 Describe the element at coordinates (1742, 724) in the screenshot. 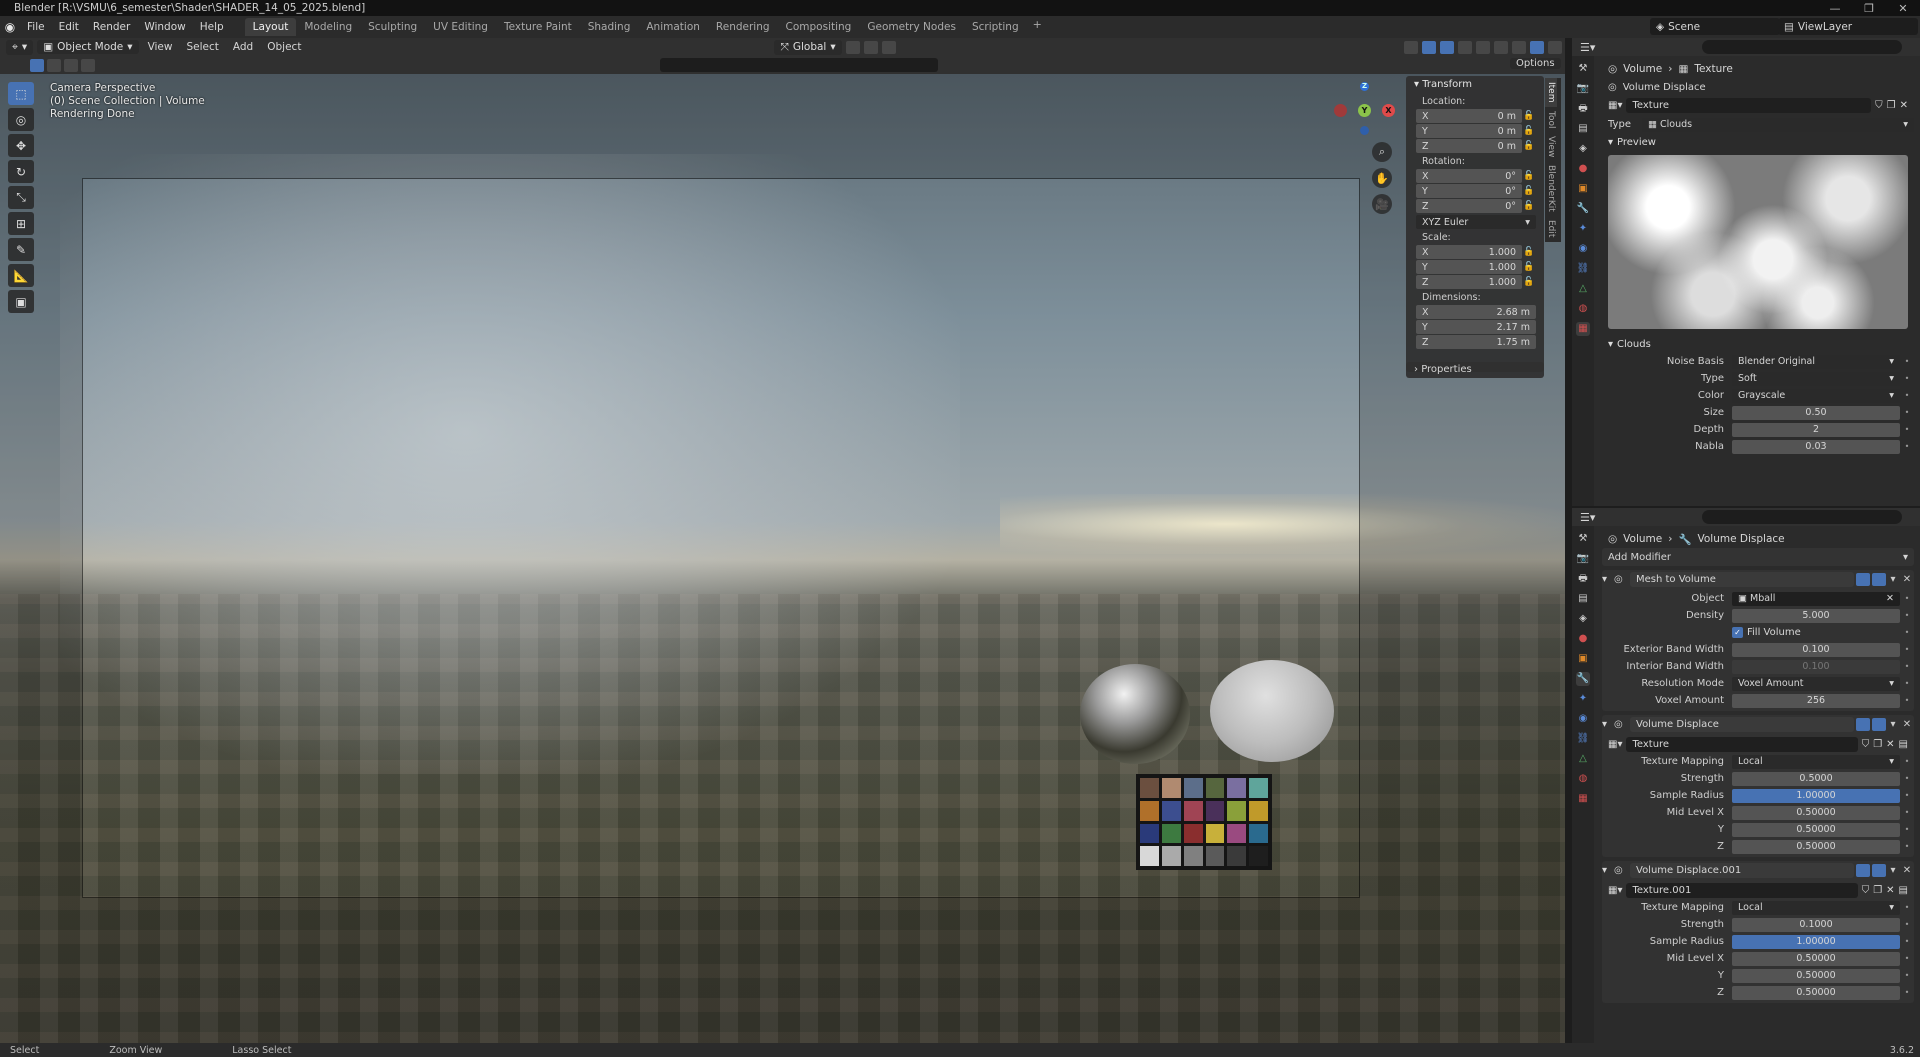

I see `modifier-name-field: Volume Displace` at that location.